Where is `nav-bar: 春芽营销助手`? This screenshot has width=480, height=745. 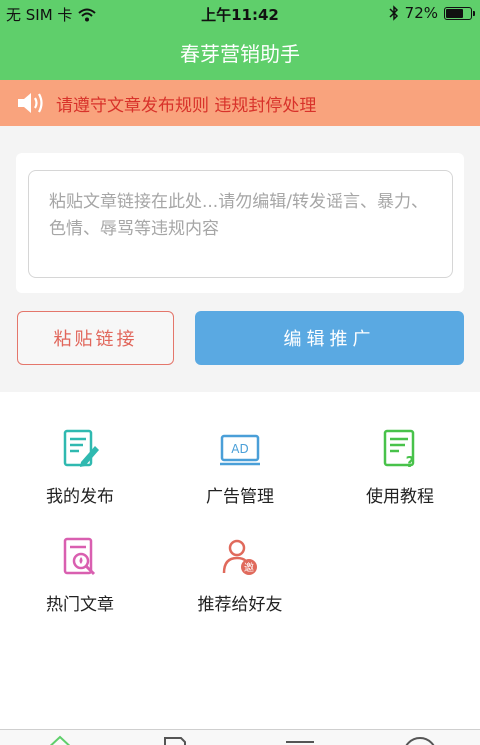
nav-bar: 春芽营销助手 is located at coordinates (240, 54).